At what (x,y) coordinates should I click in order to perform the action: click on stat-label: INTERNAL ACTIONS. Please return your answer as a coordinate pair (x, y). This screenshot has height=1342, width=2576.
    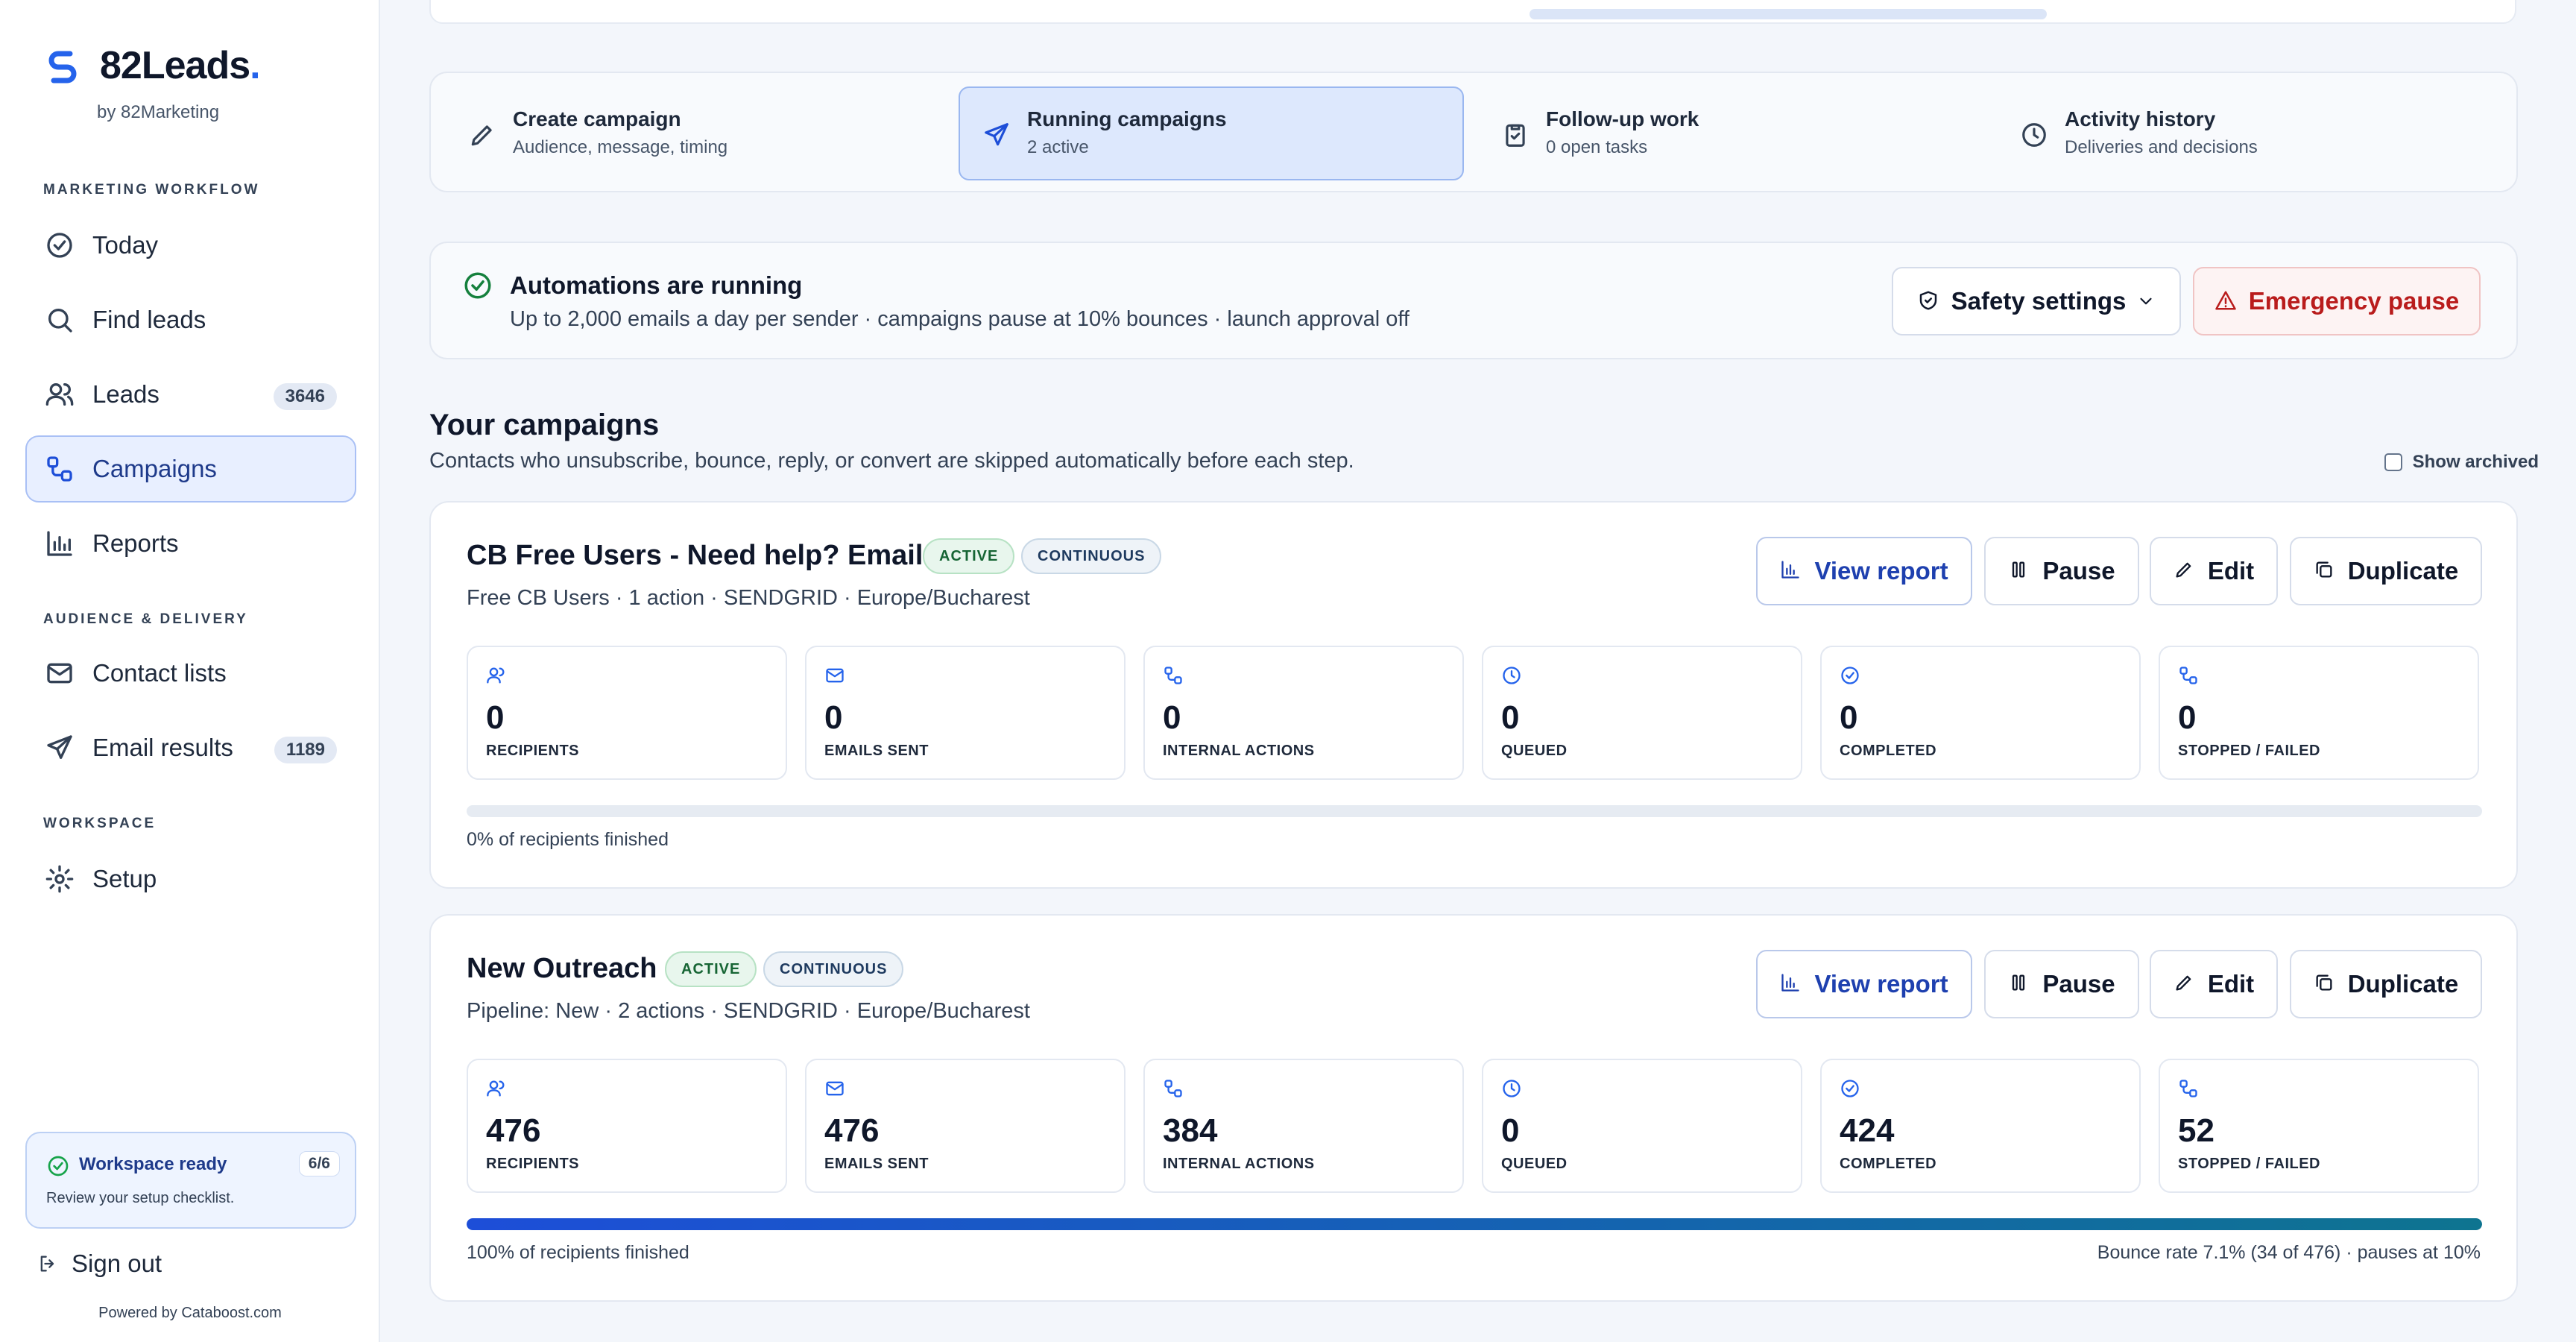
    Looking at the image, I should click on (1239, 1164).